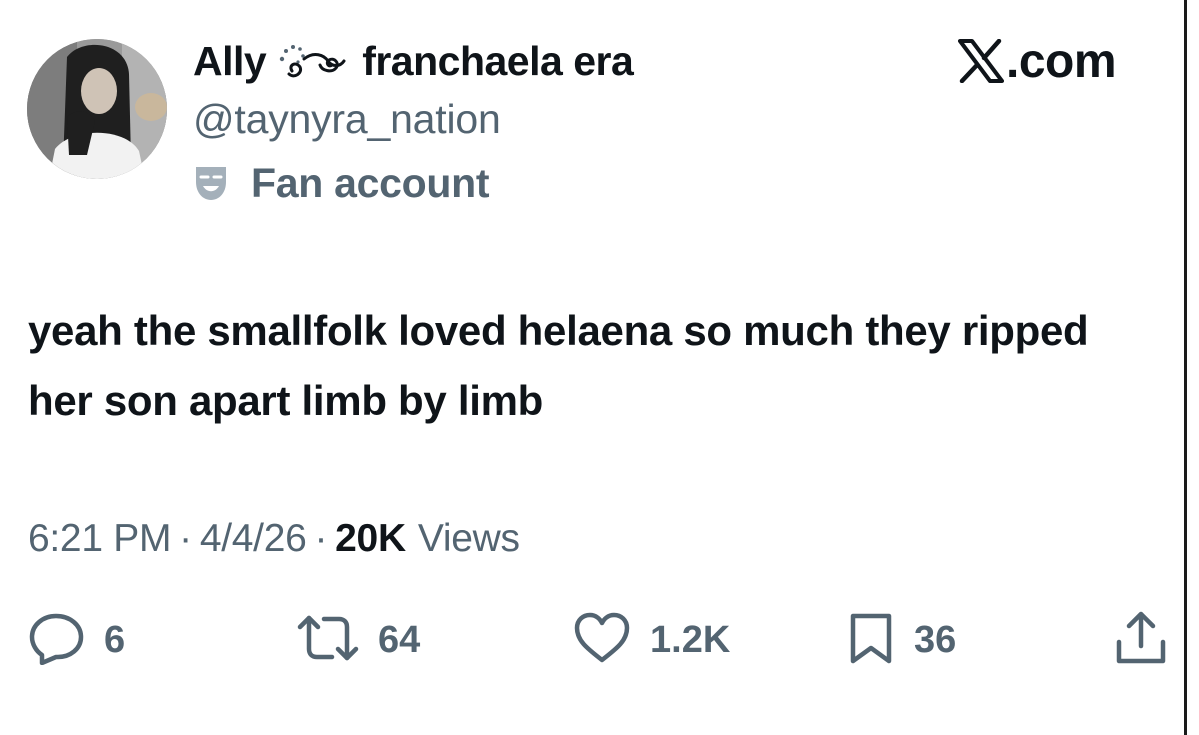 This screenshot has width=1199, height=735. What do you see at coordinates (399, 639) in the screenshot?
I see `repost-count: 64` at bounding box center [399, 639].